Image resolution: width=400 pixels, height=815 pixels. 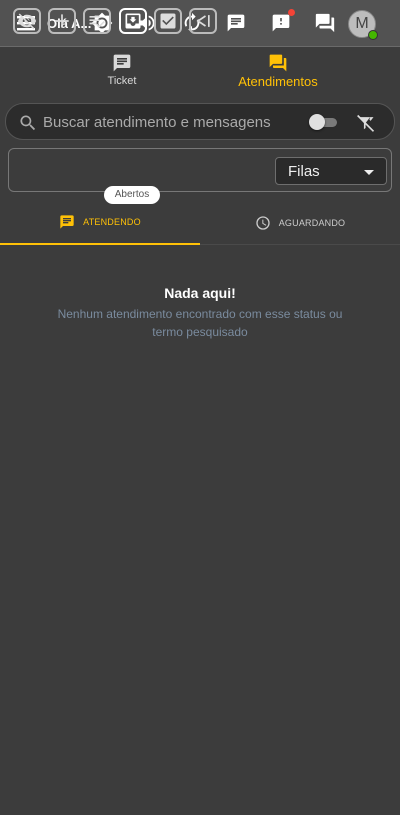 What do you see at coordinates (28, 123) in the screenshot?
I see `search-icon` at bounding box center [28, 123].